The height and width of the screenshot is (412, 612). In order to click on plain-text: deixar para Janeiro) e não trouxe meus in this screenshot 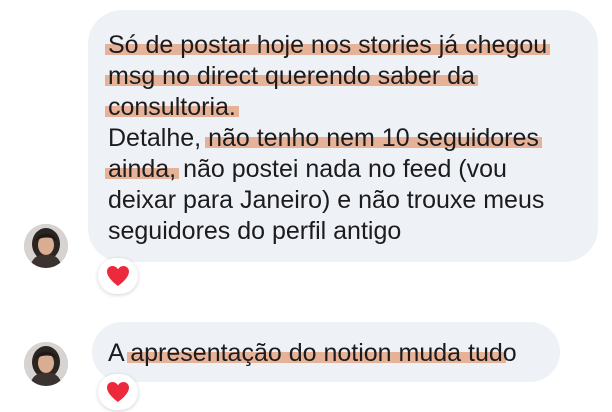, I will do `click(326, 200)`.